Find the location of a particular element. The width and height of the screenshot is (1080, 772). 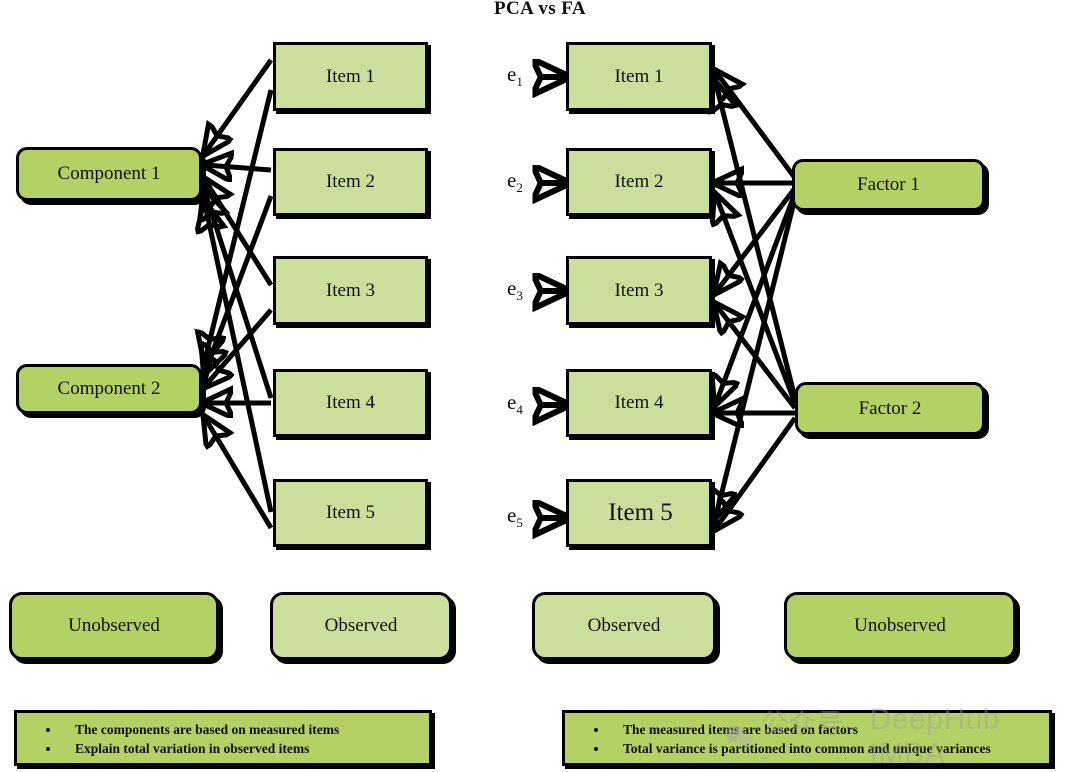

node-fa-item-2: Item 2 is located at coordinates (639, 182).